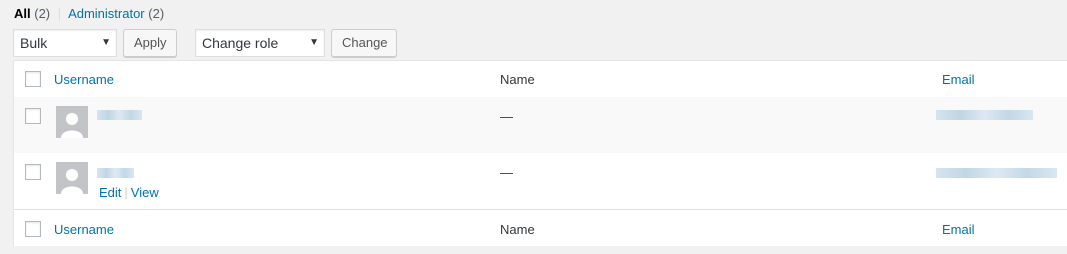 This screenshot has width=1067, height=254. I want to click on table-footer: Username Name Email, so click(540, 227).